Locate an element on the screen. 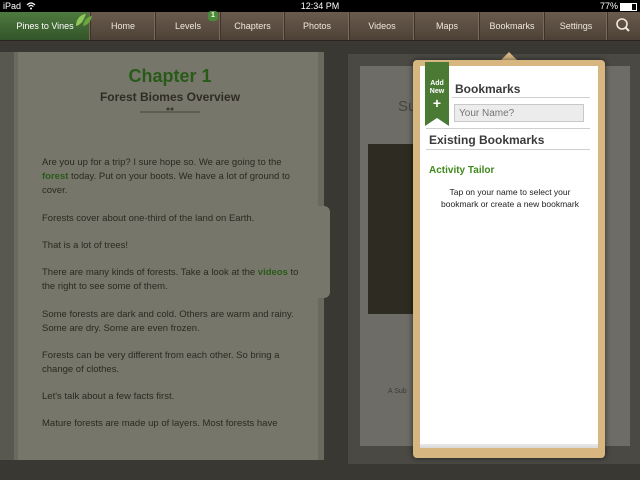 The height and width of the screenshot is (480, 640). tab-photos-label: Photos is located at coordinates (317, 26).